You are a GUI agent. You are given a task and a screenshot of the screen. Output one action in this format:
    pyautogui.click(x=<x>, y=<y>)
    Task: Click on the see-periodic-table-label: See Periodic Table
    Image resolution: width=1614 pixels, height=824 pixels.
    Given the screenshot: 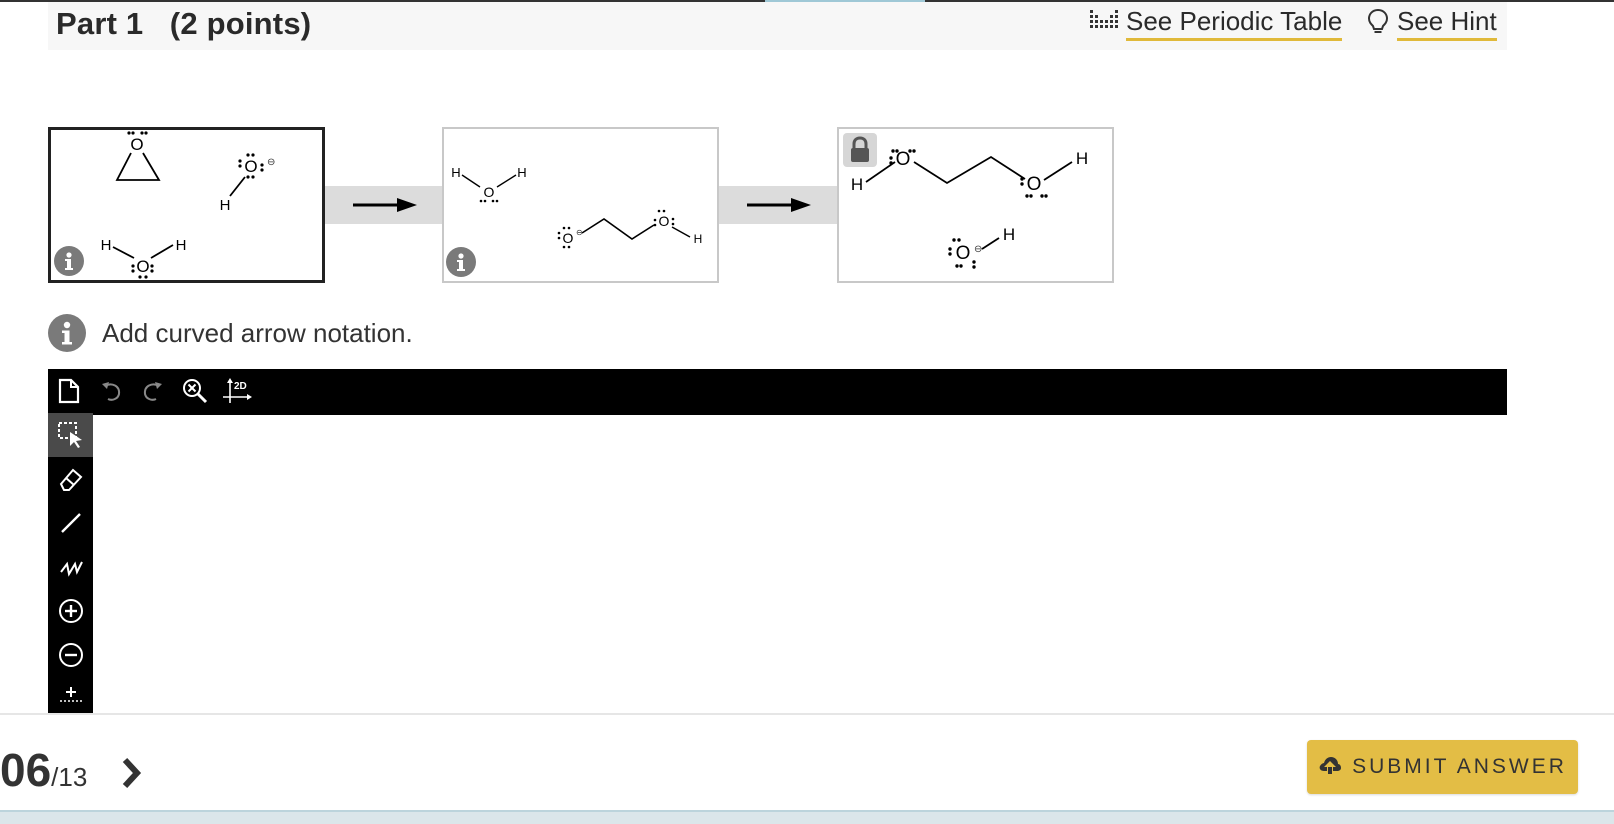 What is the action you would take?
    pyautogui.click(x=1234, y=23)
    